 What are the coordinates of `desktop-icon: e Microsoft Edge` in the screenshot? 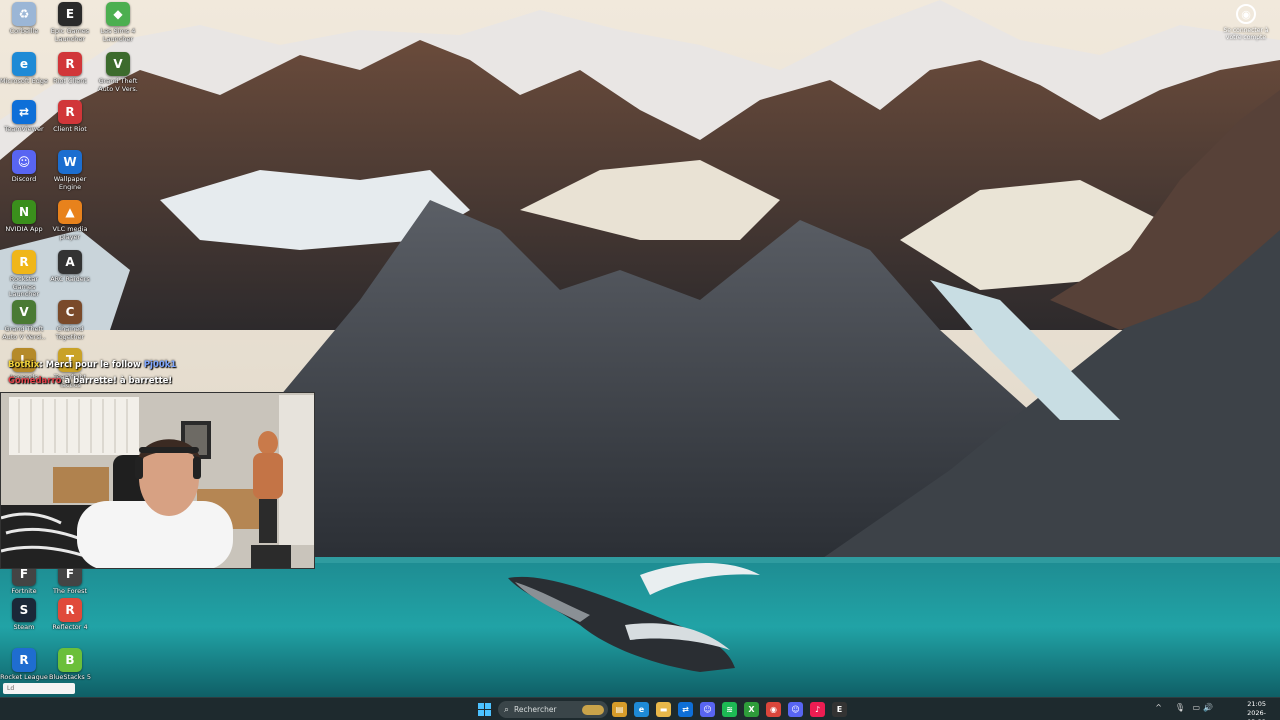 It's located at (24, 69).